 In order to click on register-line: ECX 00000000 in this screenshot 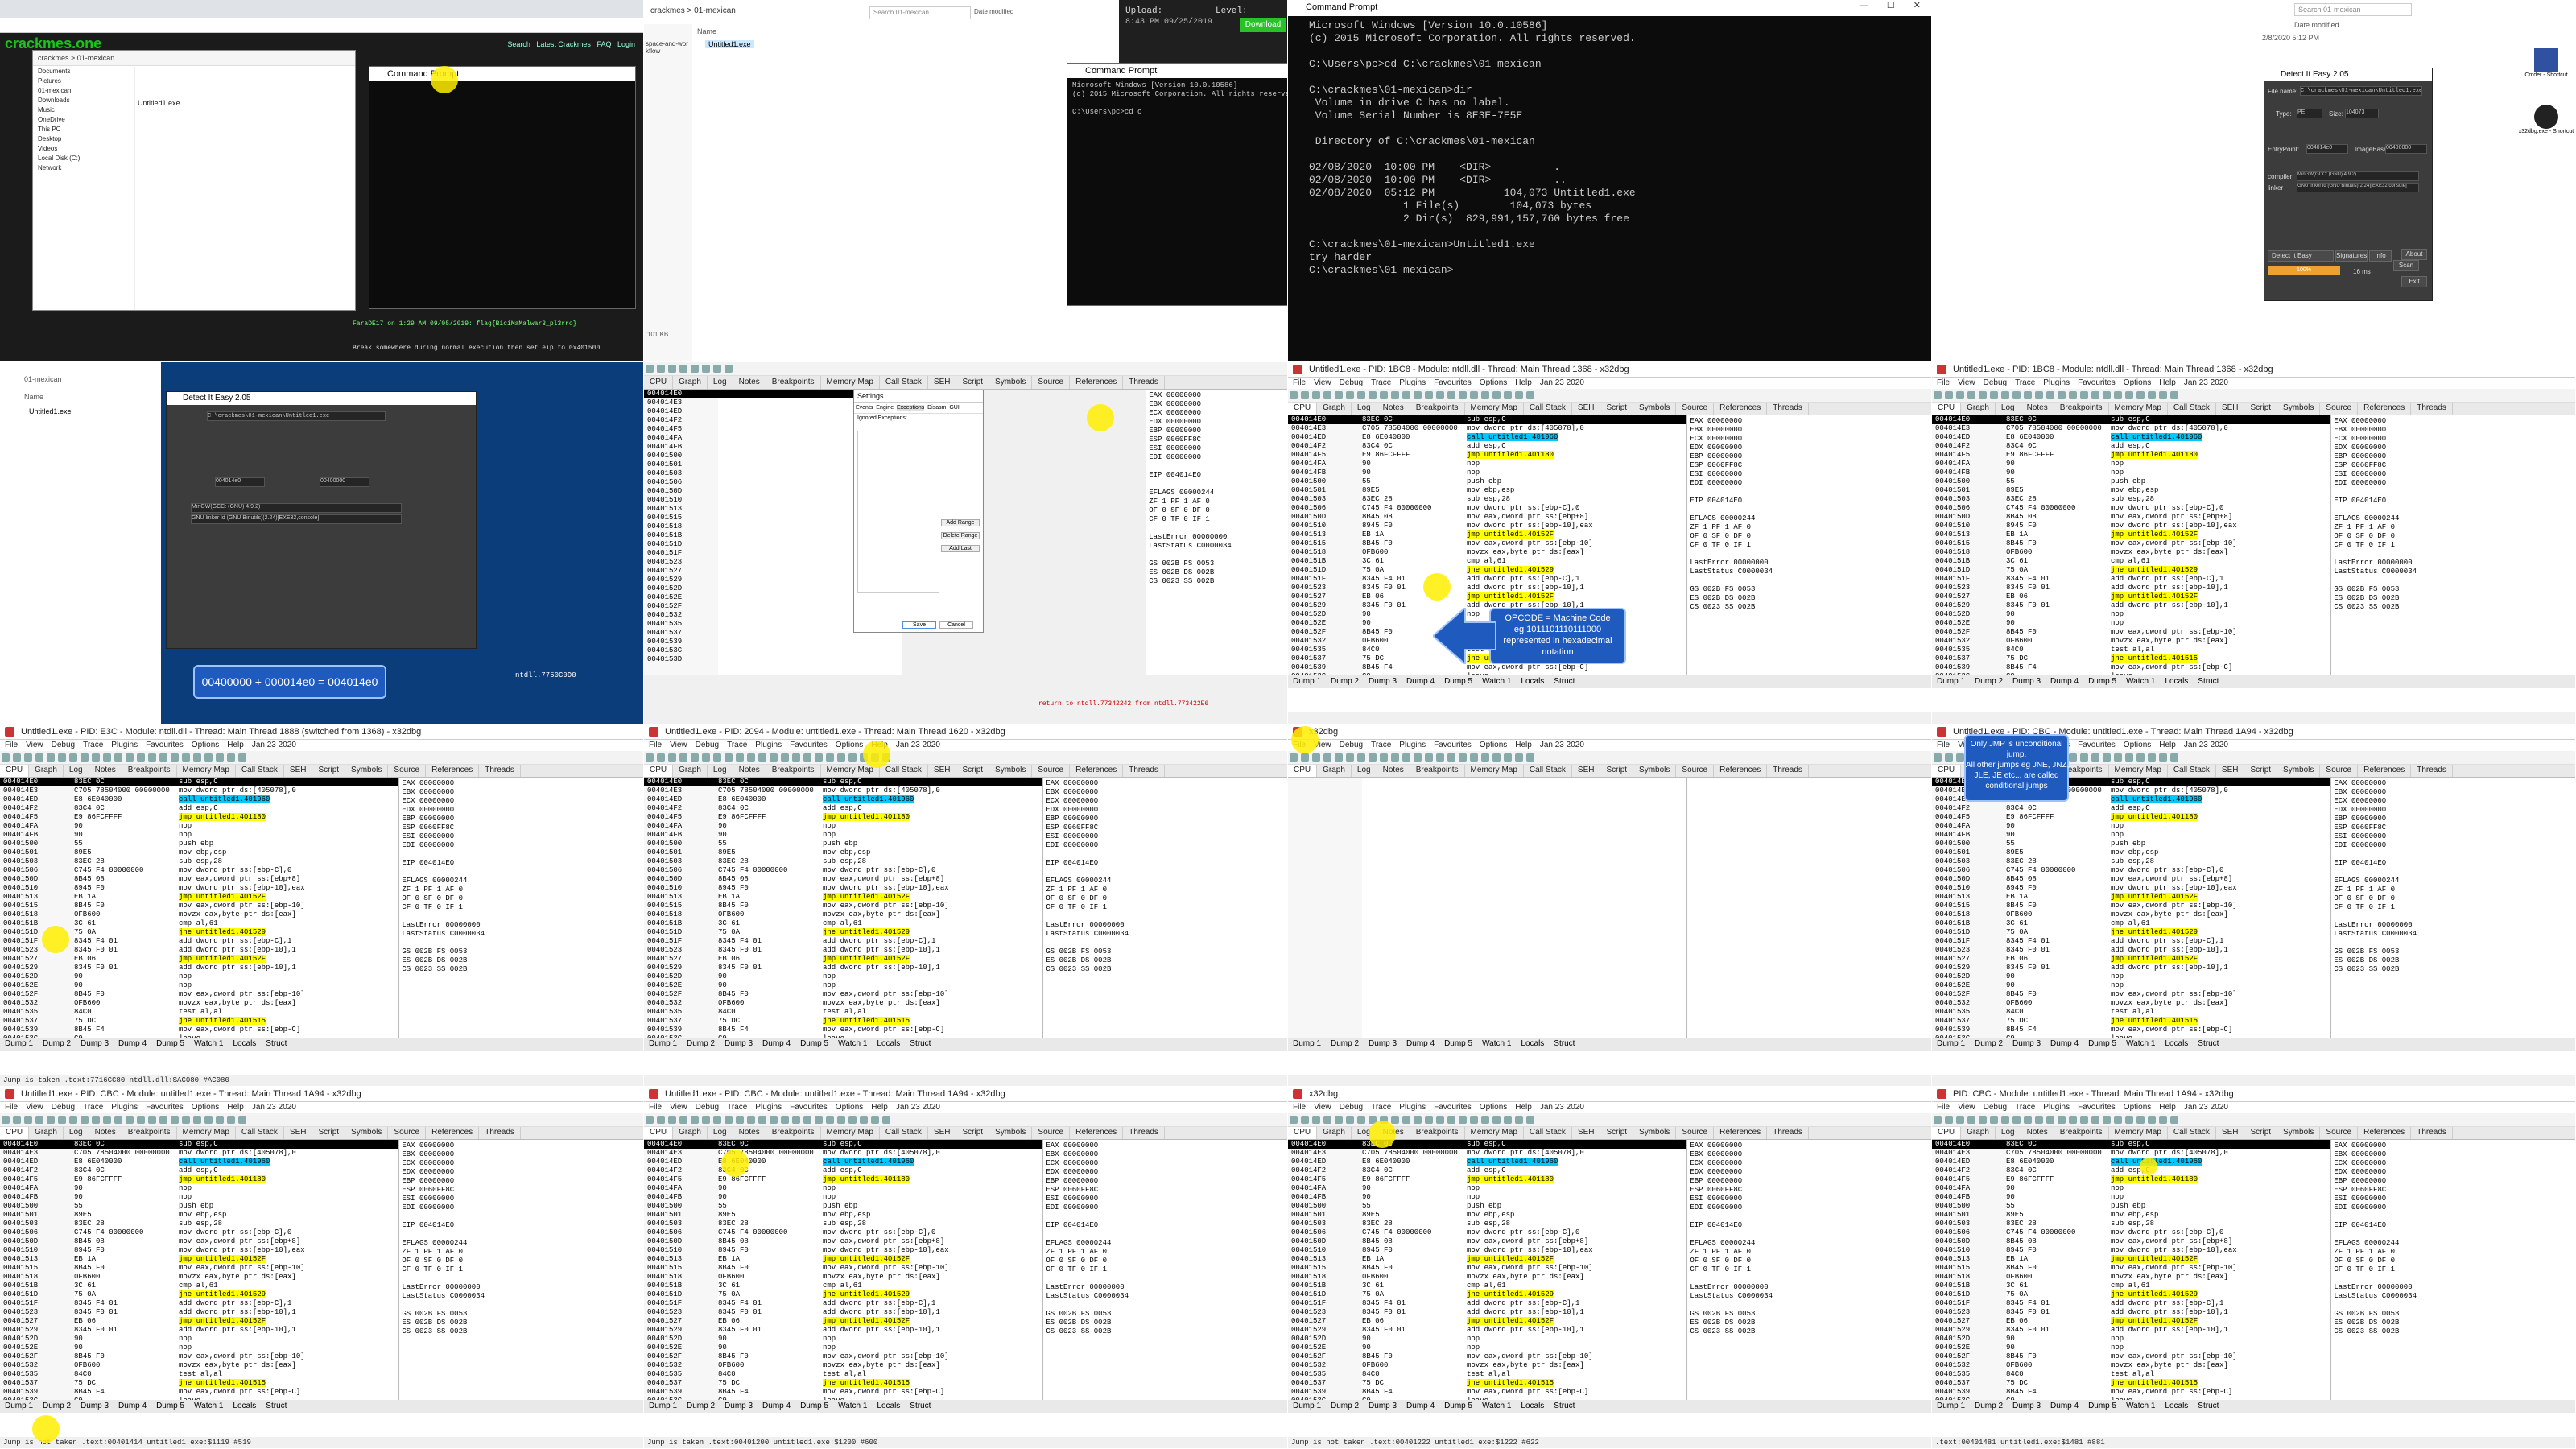, I will do `click(1809, 1163)`.